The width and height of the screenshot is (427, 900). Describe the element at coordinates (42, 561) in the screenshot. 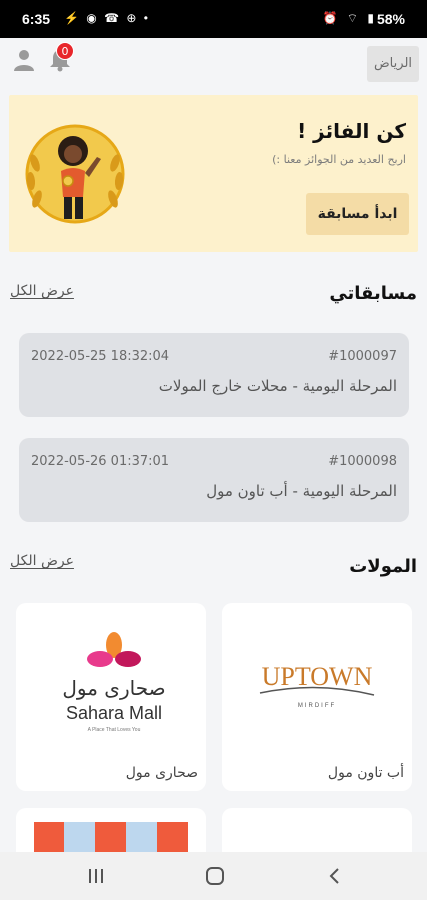

I see `malls-view-all-link: عرض الكل` at that location.